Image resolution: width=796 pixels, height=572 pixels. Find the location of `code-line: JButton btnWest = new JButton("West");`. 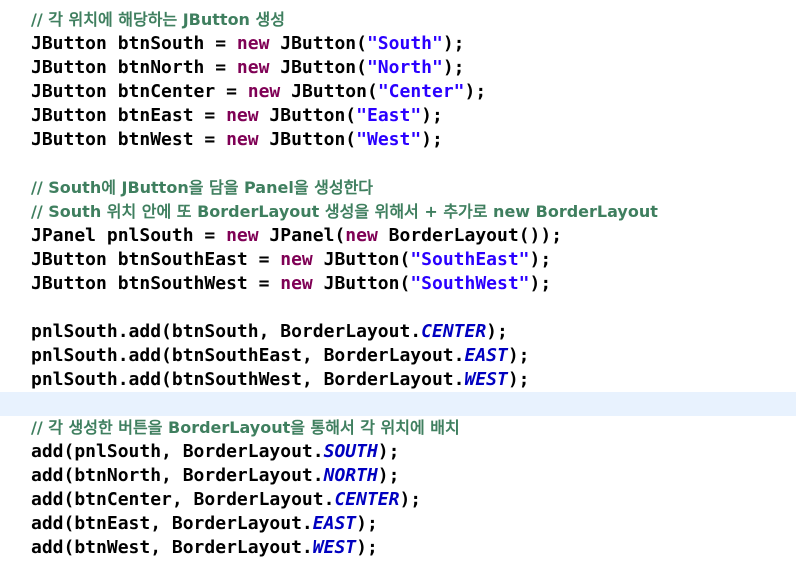

code-line: JButton btnWest = new JButton("West"); is located at coordinates (398, 140).